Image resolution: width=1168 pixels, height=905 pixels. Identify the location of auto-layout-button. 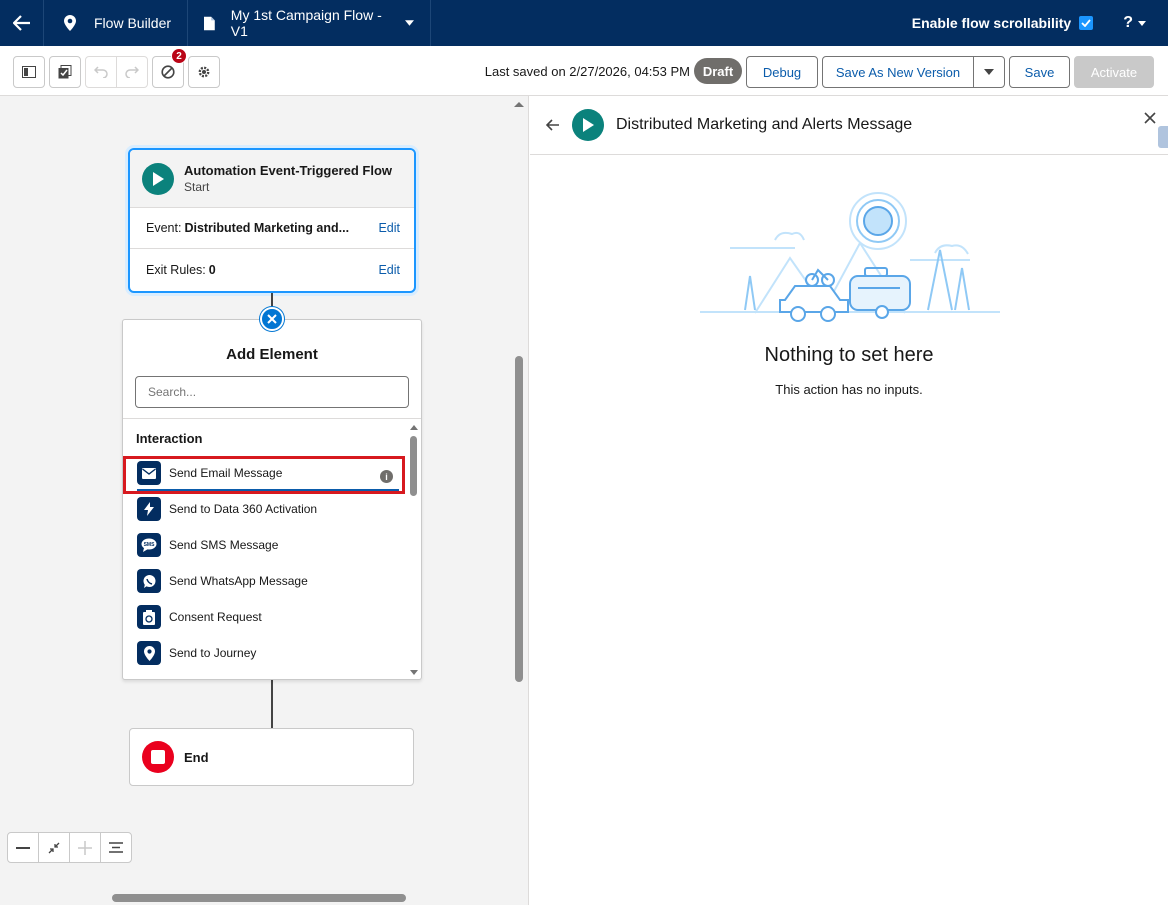
(116, 847).